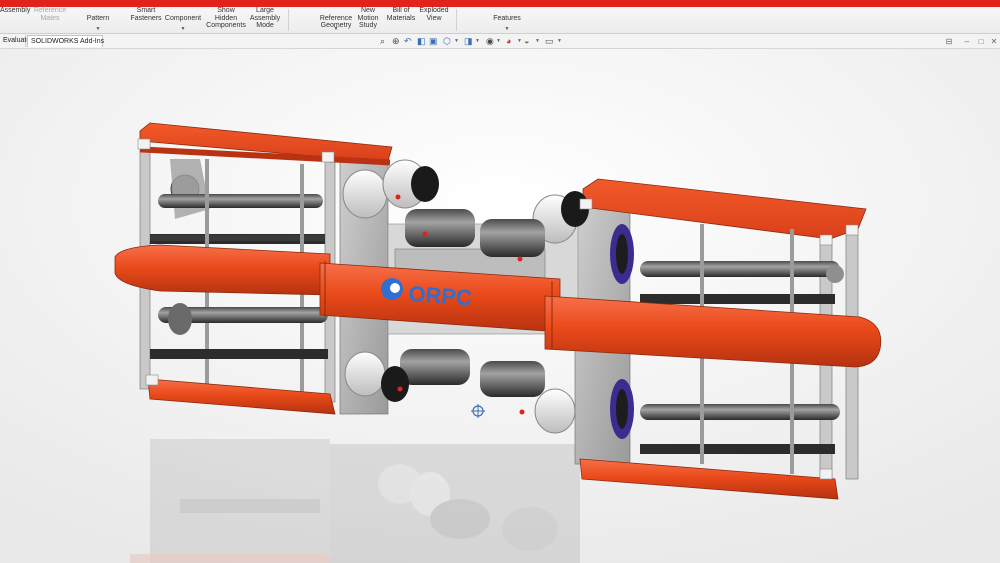  I want to click on ribbon-label: Features, so click(507, 18).